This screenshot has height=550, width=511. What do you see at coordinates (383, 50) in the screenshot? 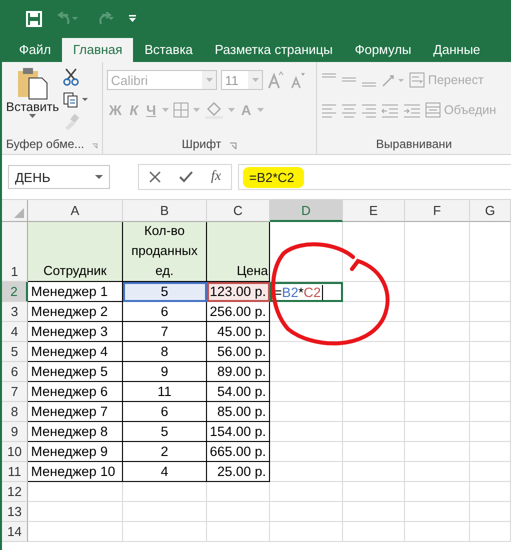
I see `ribbon-tab: Формулы` at bounding box center [383, 50].